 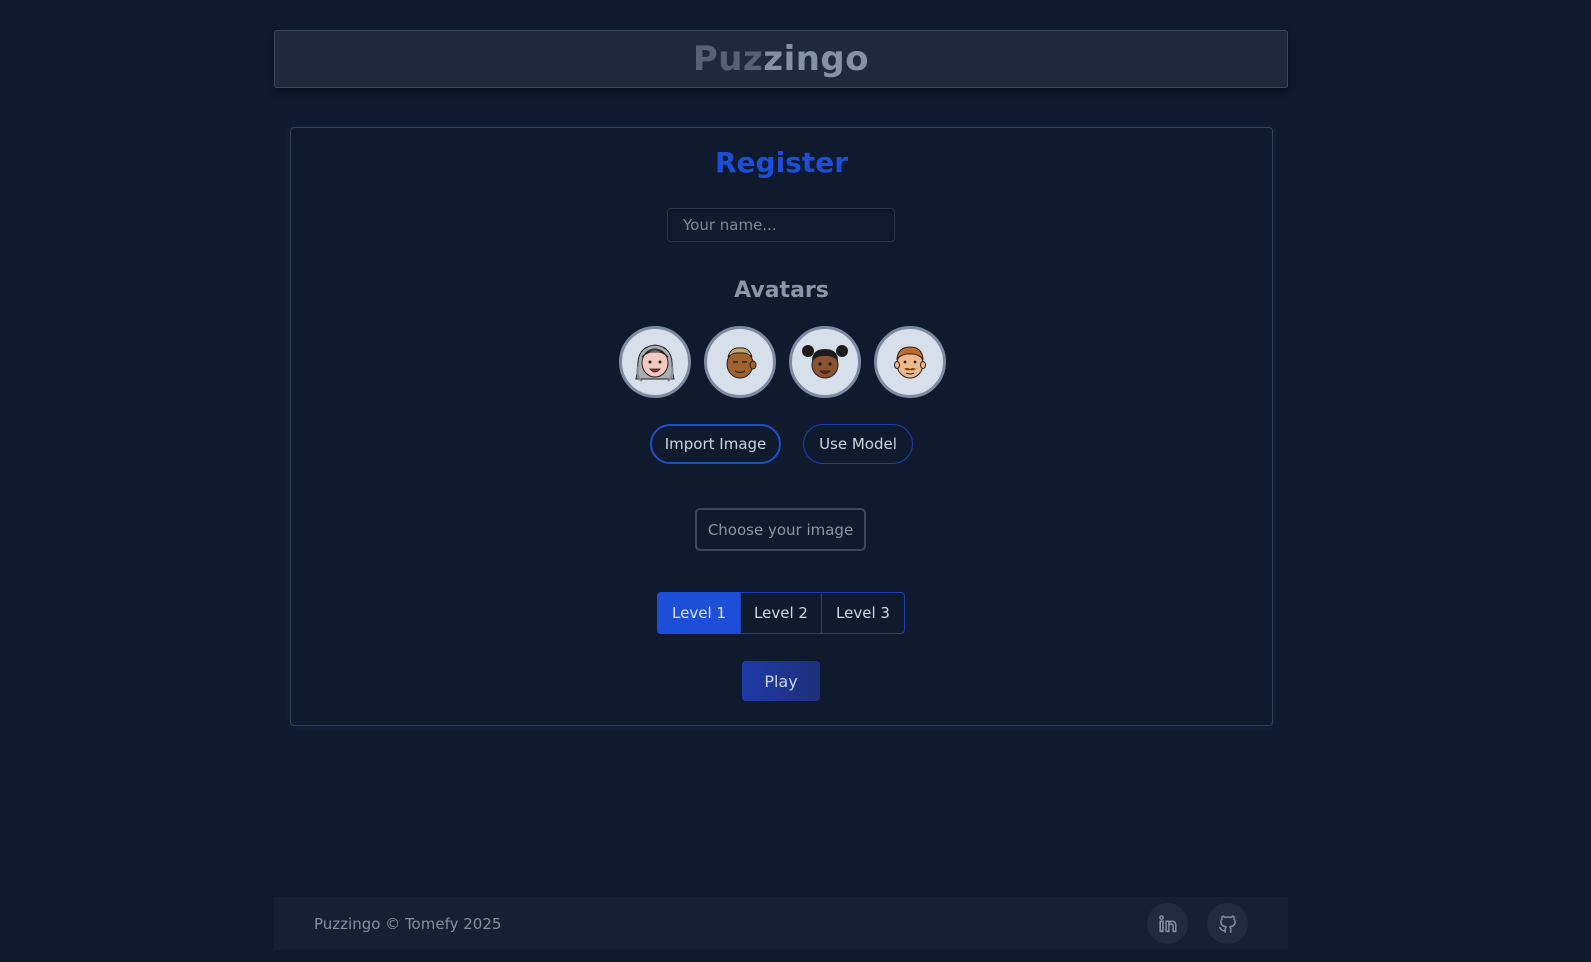 I want to click on level-2-button: Level 2, so click(x=781, y=613).